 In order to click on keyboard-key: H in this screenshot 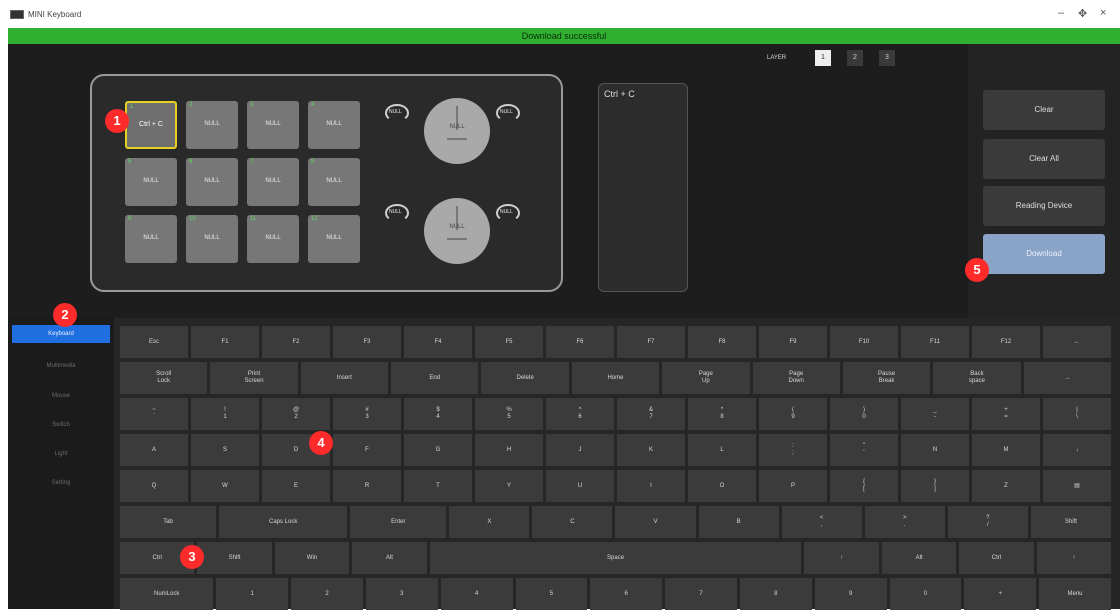, I will do `click(509, 450)`.